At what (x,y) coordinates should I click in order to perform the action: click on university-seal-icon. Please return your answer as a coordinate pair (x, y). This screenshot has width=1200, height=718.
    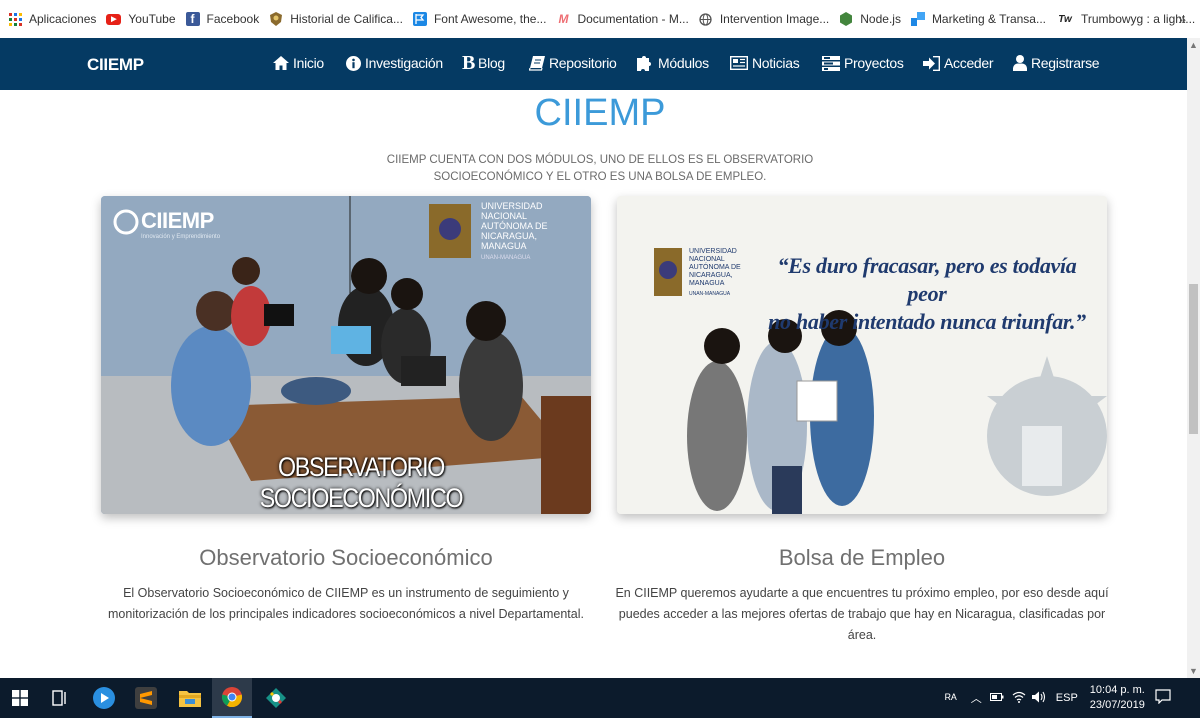
    Looking at the image, I should click on (276, 19).